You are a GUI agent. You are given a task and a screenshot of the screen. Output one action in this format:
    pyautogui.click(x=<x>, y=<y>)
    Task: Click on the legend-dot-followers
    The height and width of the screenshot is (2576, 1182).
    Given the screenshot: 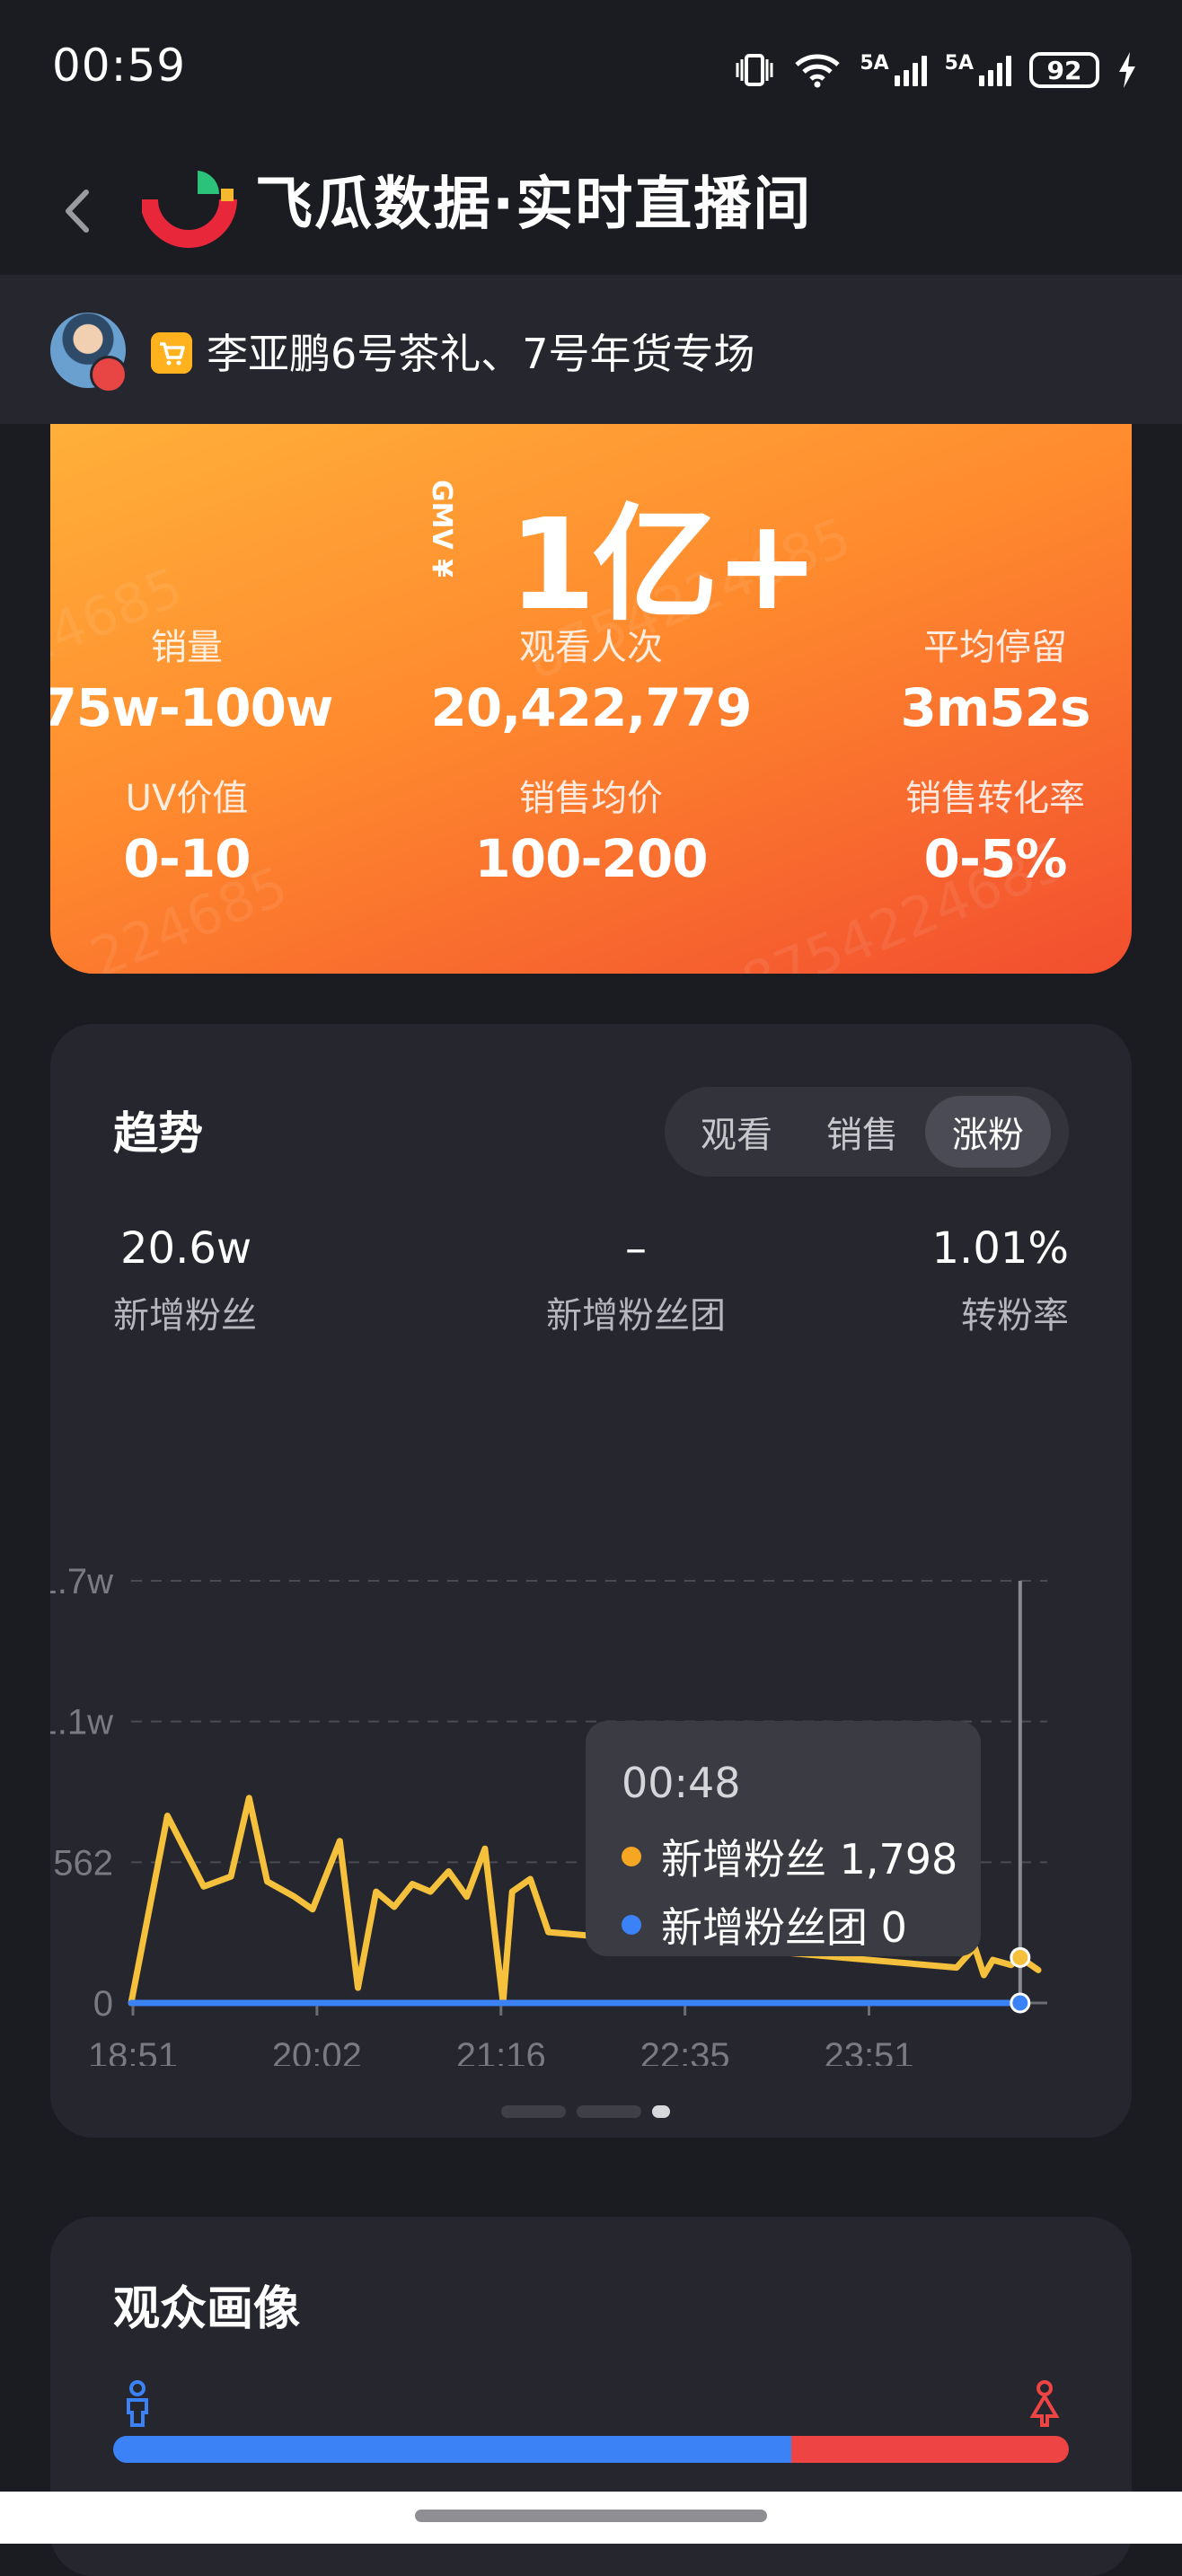 What is the action you would take?
    pyautogui.click(x=632, y=1856)
    